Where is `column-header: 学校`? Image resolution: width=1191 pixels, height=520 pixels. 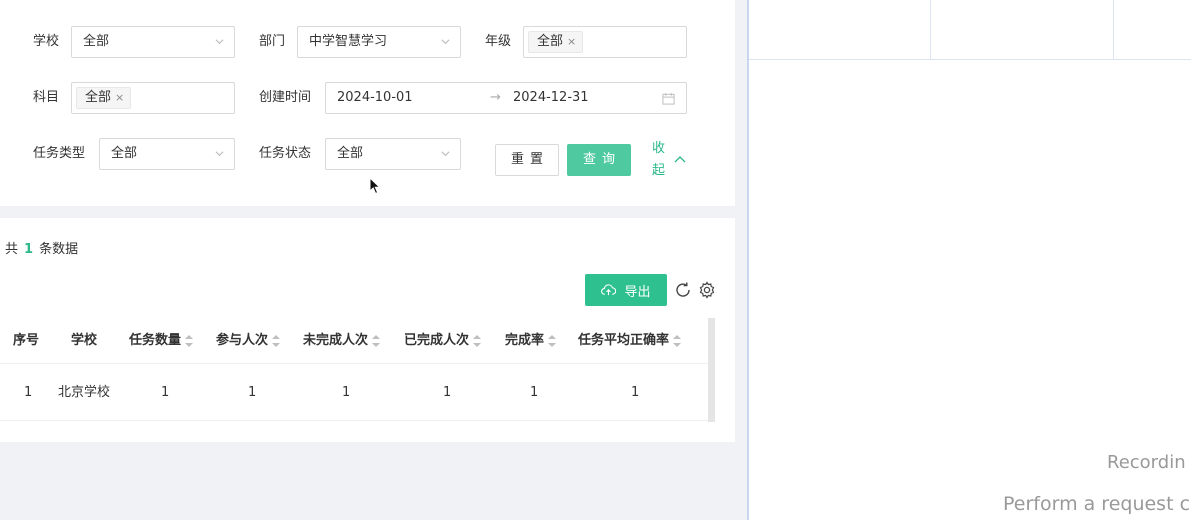
column-header: 学校 is located at coordinates (84, 340).